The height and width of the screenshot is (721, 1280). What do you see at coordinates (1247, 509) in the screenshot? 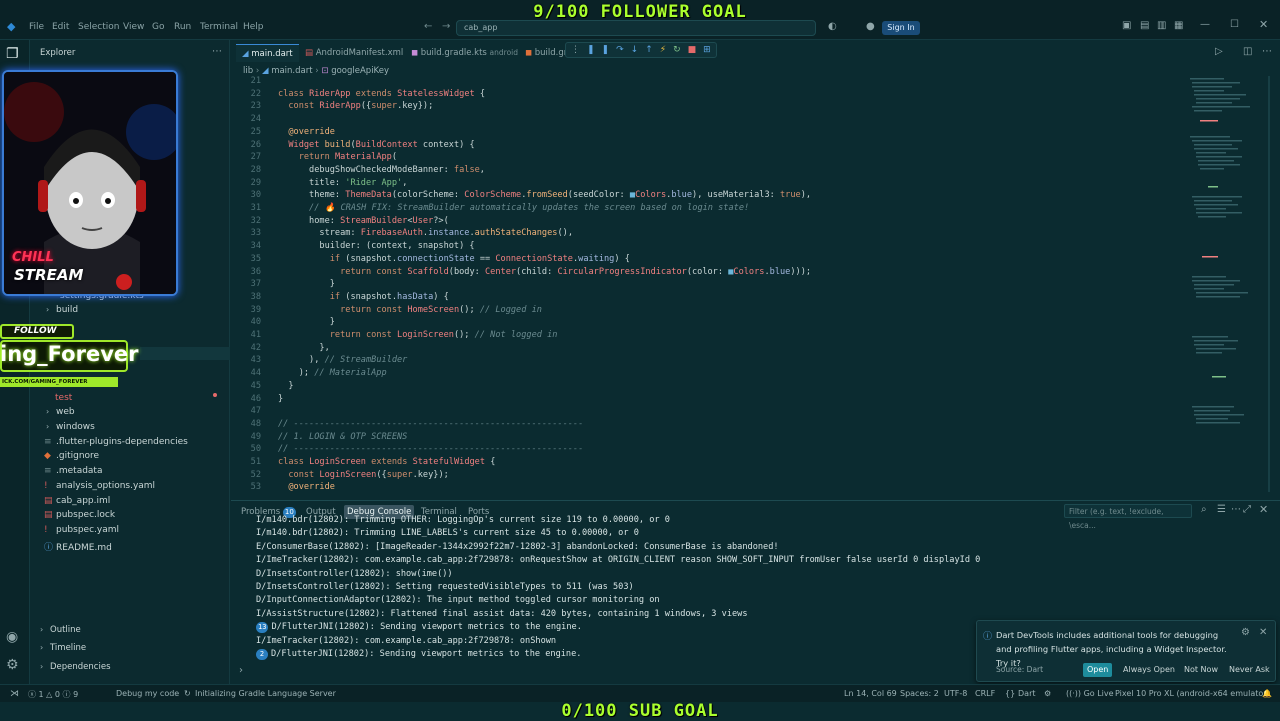
I see `maximize-panel-icon: ⤢` at bounding box center [1247, 509].